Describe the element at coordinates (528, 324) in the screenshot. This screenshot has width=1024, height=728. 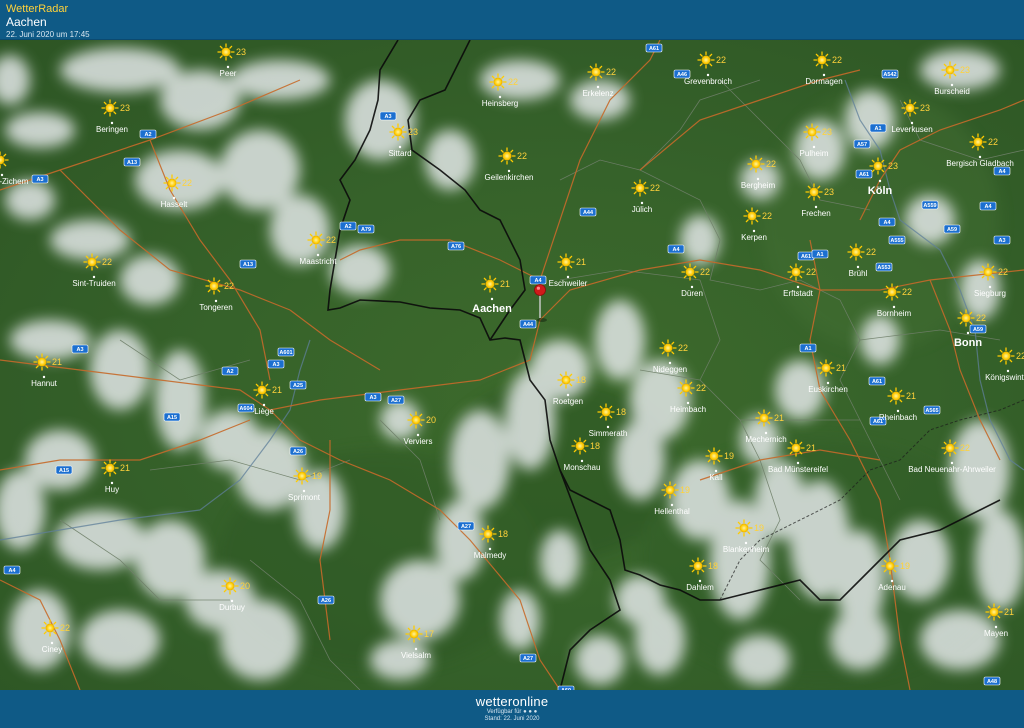
I see `highway-badge: A44` at that location.